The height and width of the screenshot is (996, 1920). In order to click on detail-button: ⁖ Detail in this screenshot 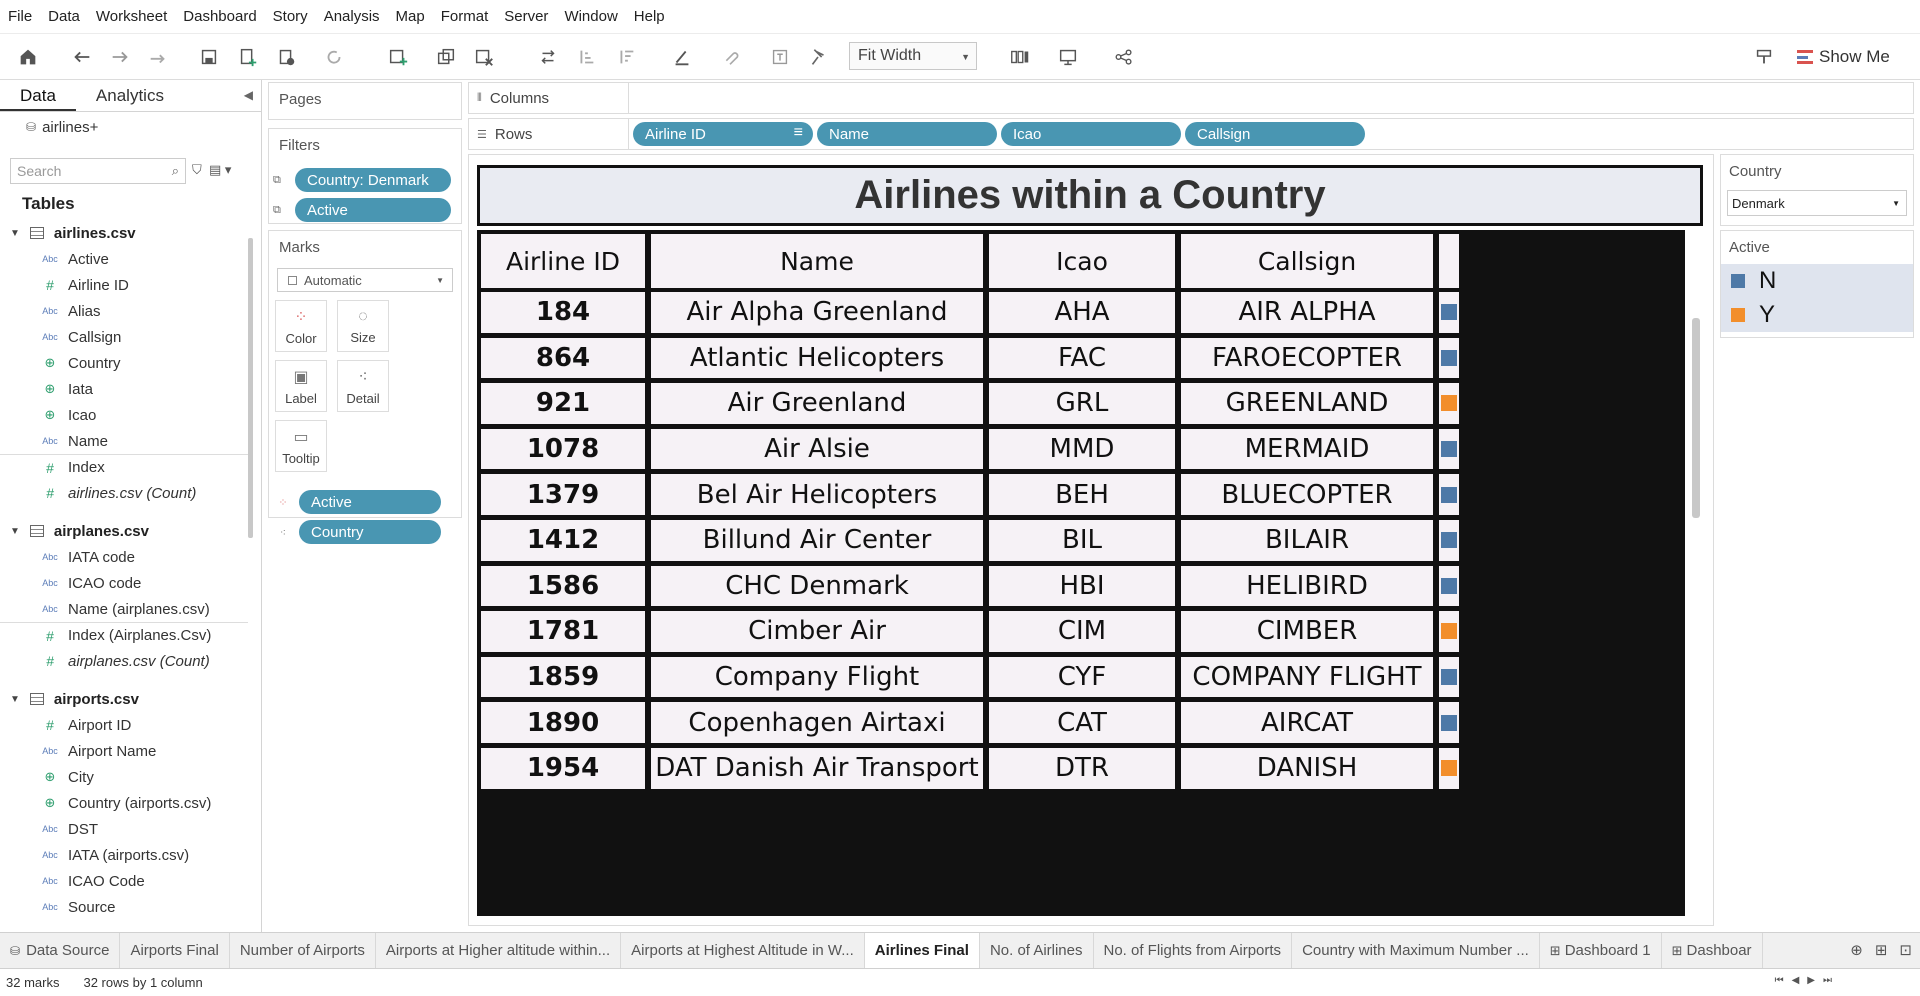, I will do `click(363, 386)`.